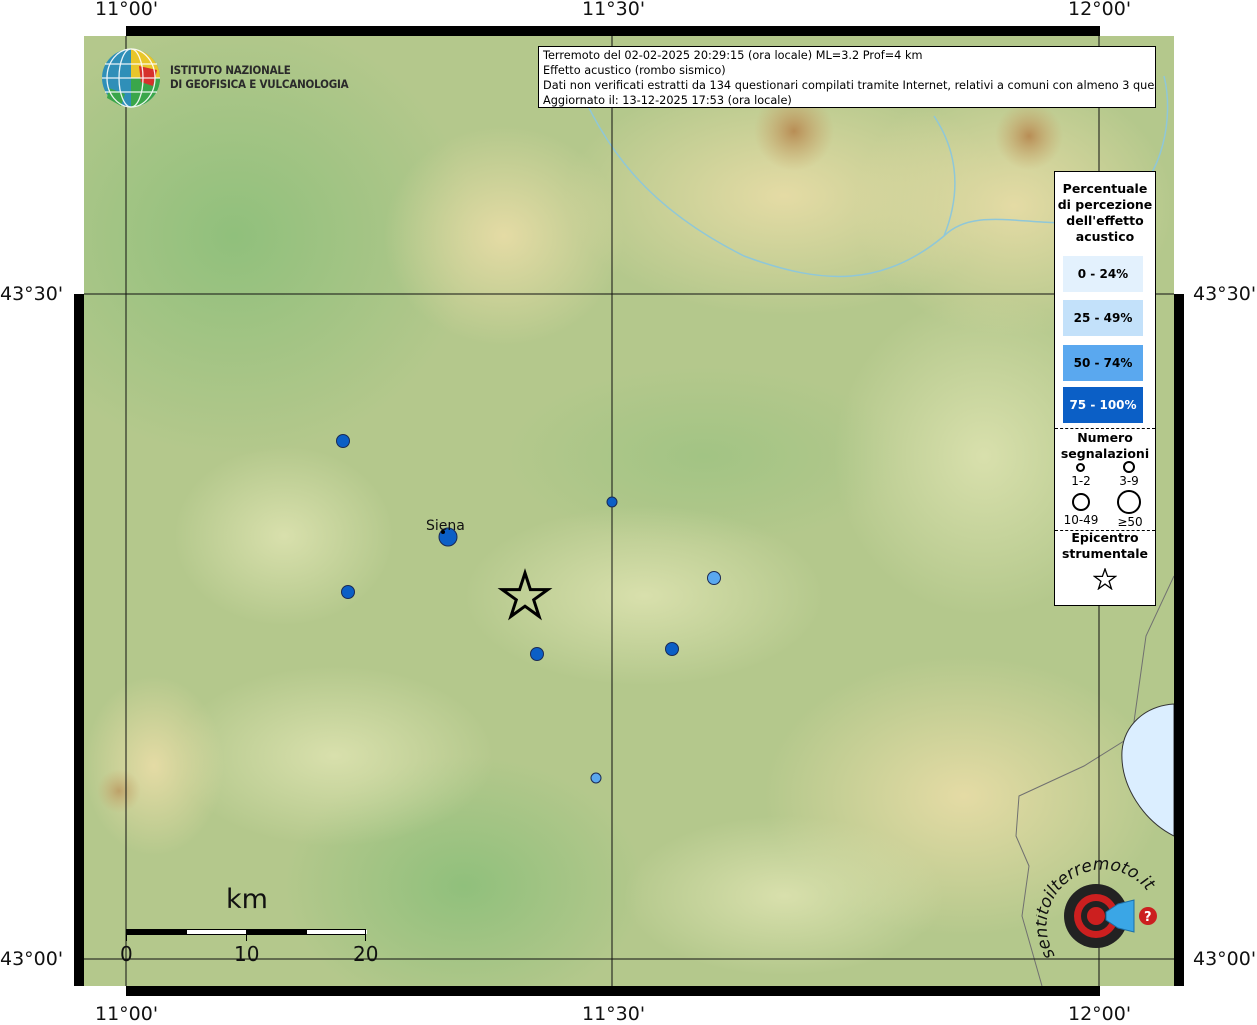 The height and width of the screenshot is (1025, 1257). I want to click on lon-label-top: 11°30', so click(614, 10).